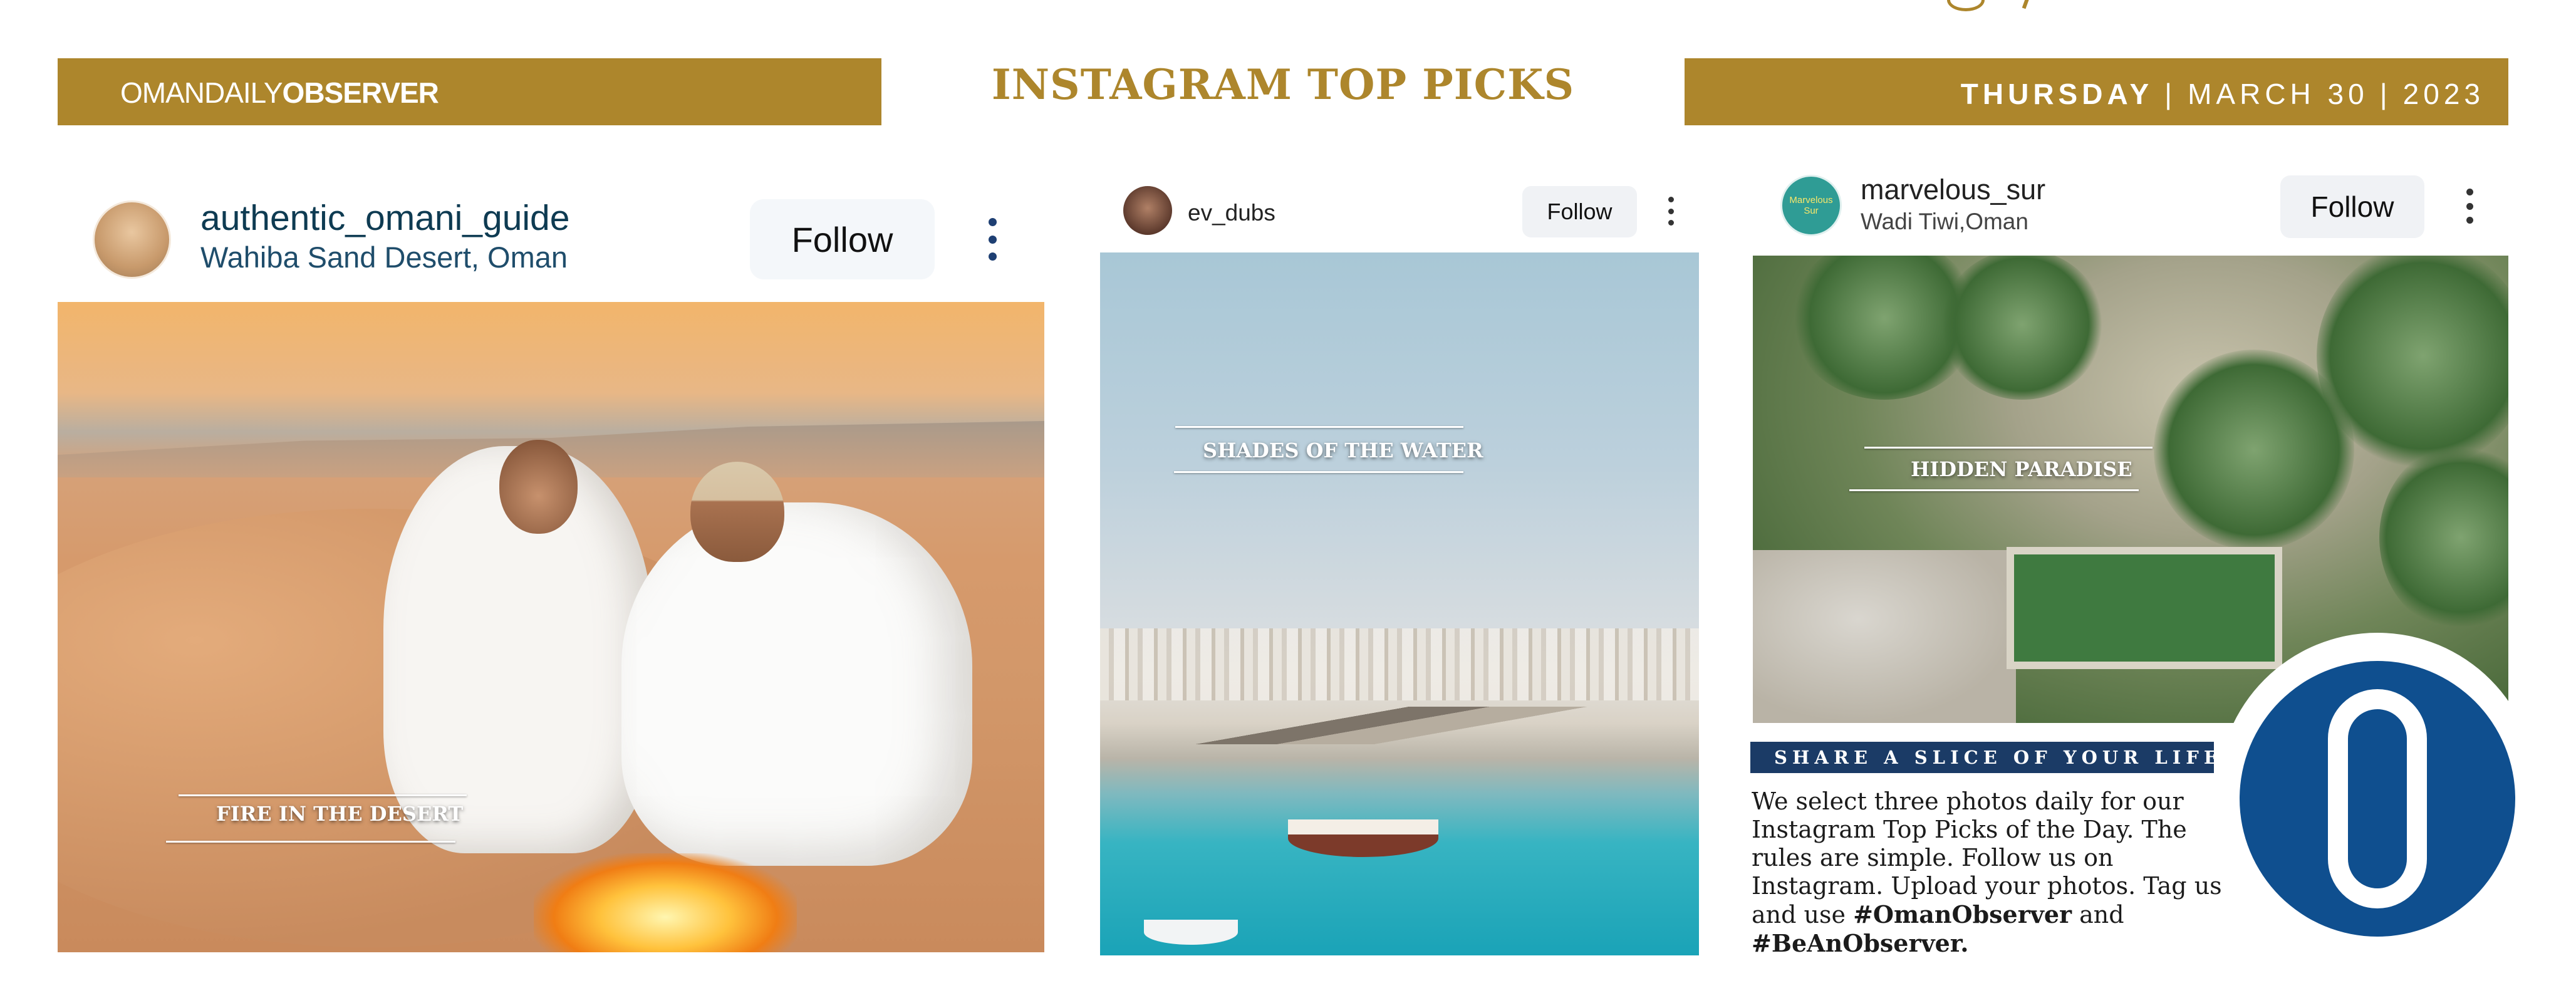 The image size is (2576, 998). Describe the element at coordinates (2021, 469) in the screenshot. I see `post3-caption: HIDDEN PARADISE` at that location.